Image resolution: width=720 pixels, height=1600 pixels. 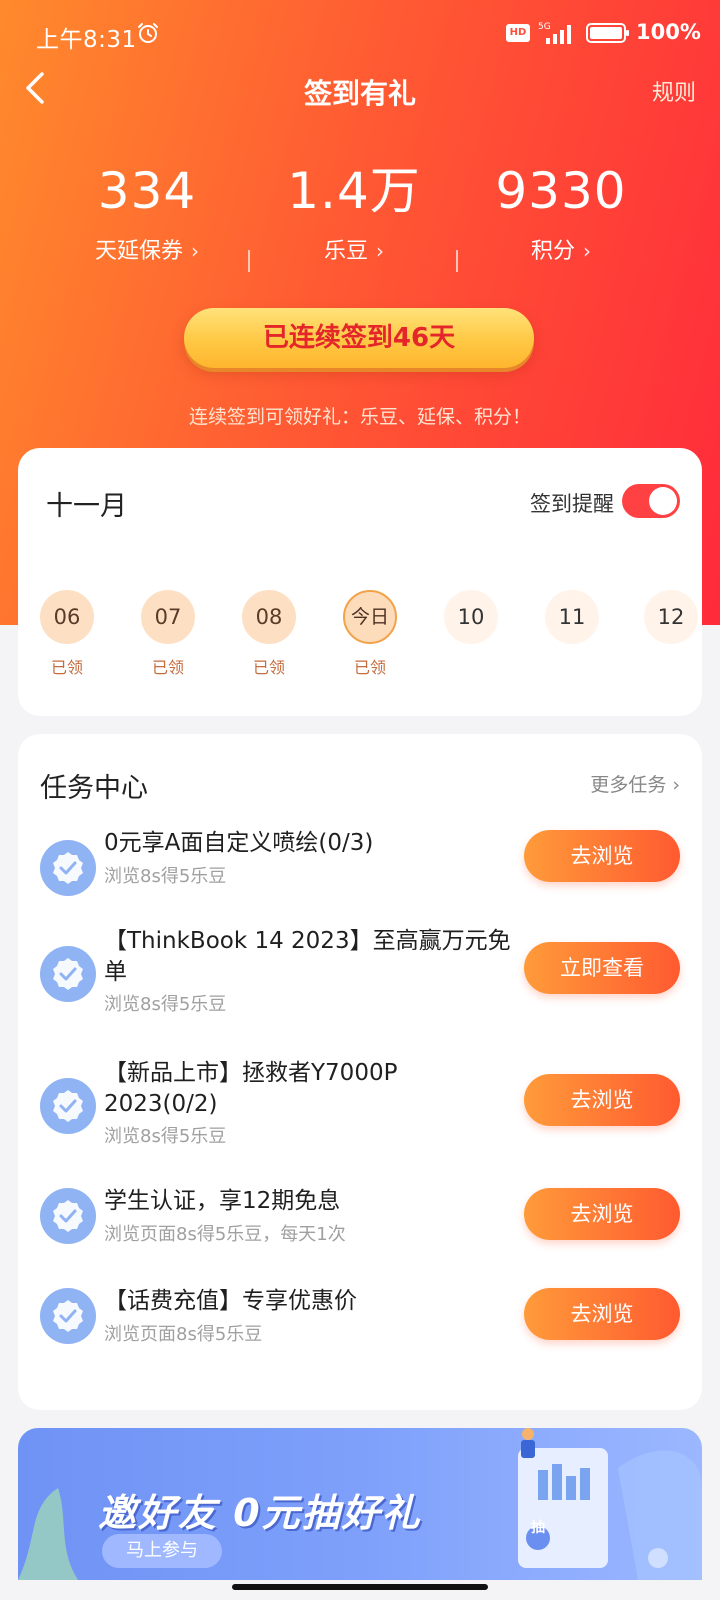 I want to click on task-row: 【ThinkBook 14 2023】至高赢万元免单 浏览8s得5乐豆 立即查看, so click(x=360, y=981).